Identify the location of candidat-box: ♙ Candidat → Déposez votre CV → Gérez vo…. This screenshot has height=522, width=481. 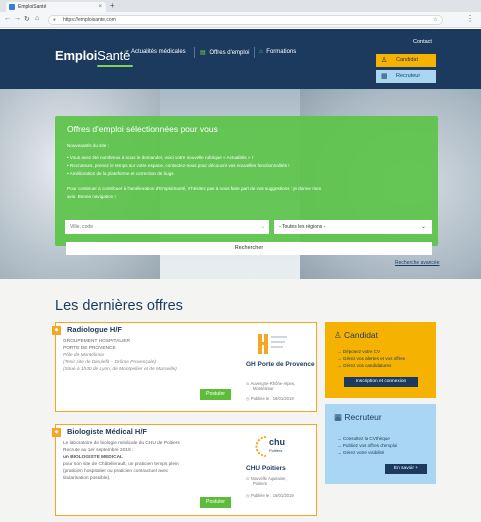
(380, 360).